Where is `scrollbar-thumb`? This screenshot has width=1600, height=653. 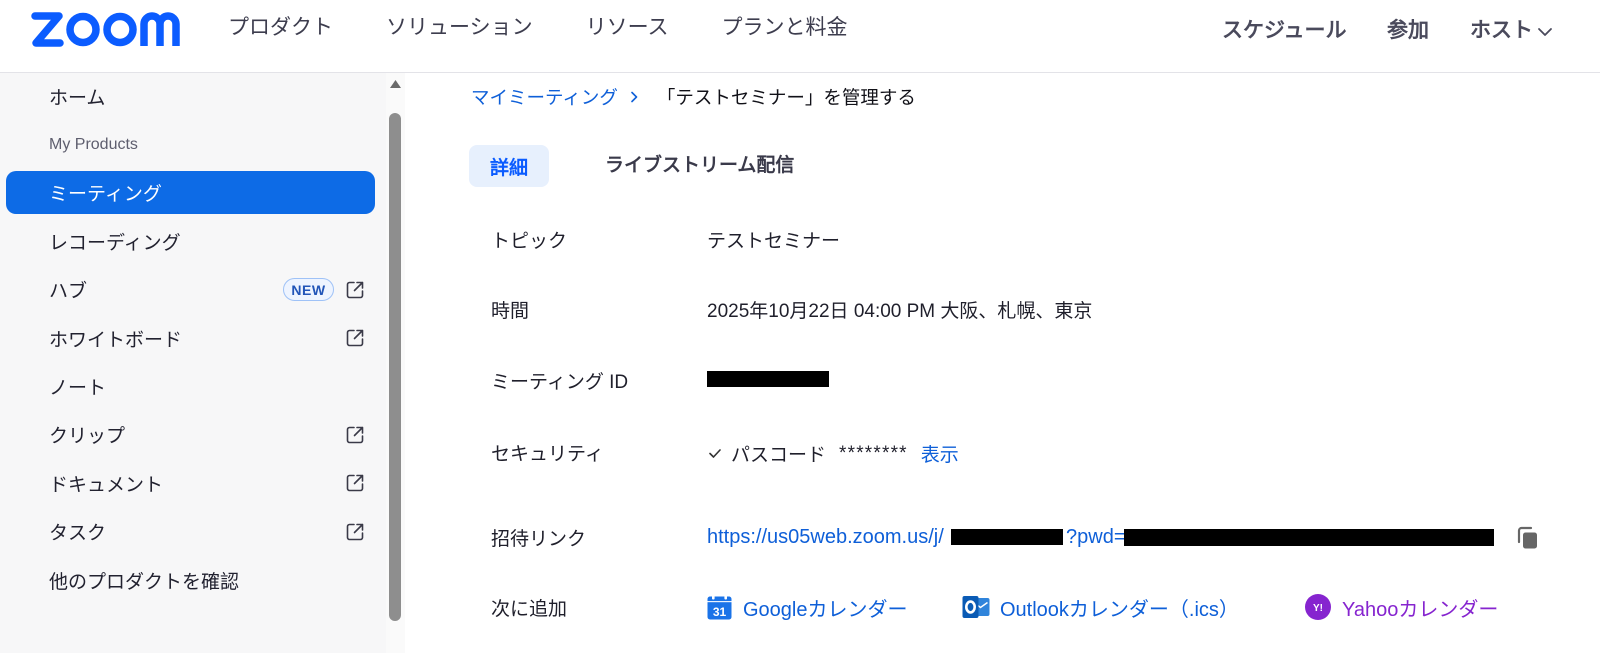
scrollbar-thumb is located at coordinates (395, 367).